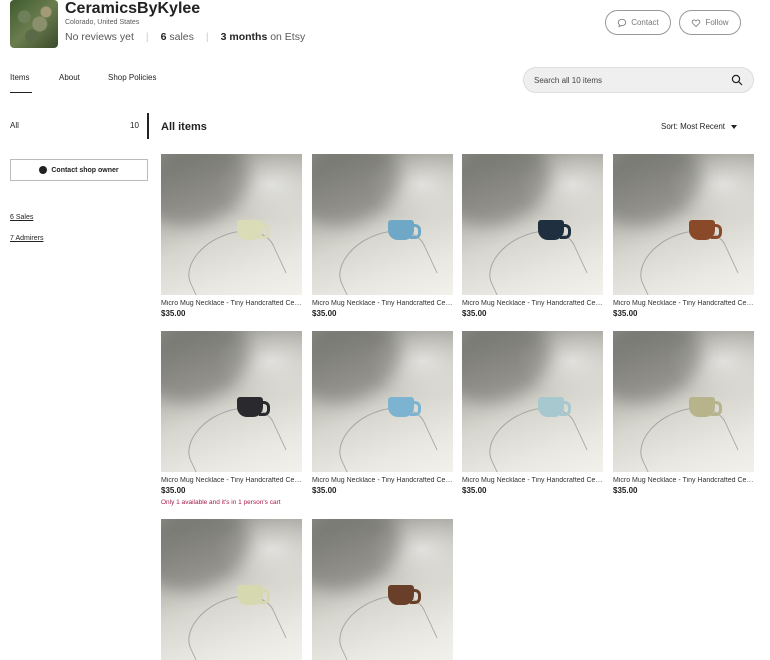 This screenshot has height=660, width=770. What do you see at coordinates (102, 22) in the screenshot?
I see `shop-location: Colorado, United States` at bounding box center [102, 22].